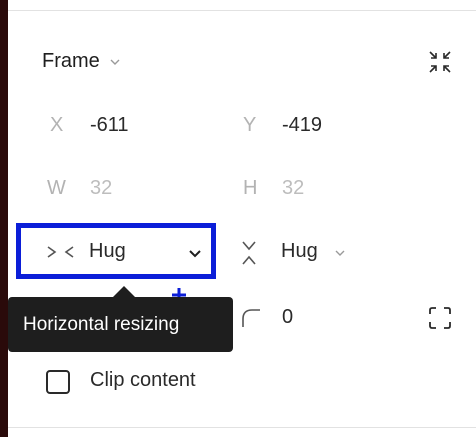  What do you see at coordinates (4, 218) in the screenshot?
I see `canvas-edge` at bounding box center [4, 218].